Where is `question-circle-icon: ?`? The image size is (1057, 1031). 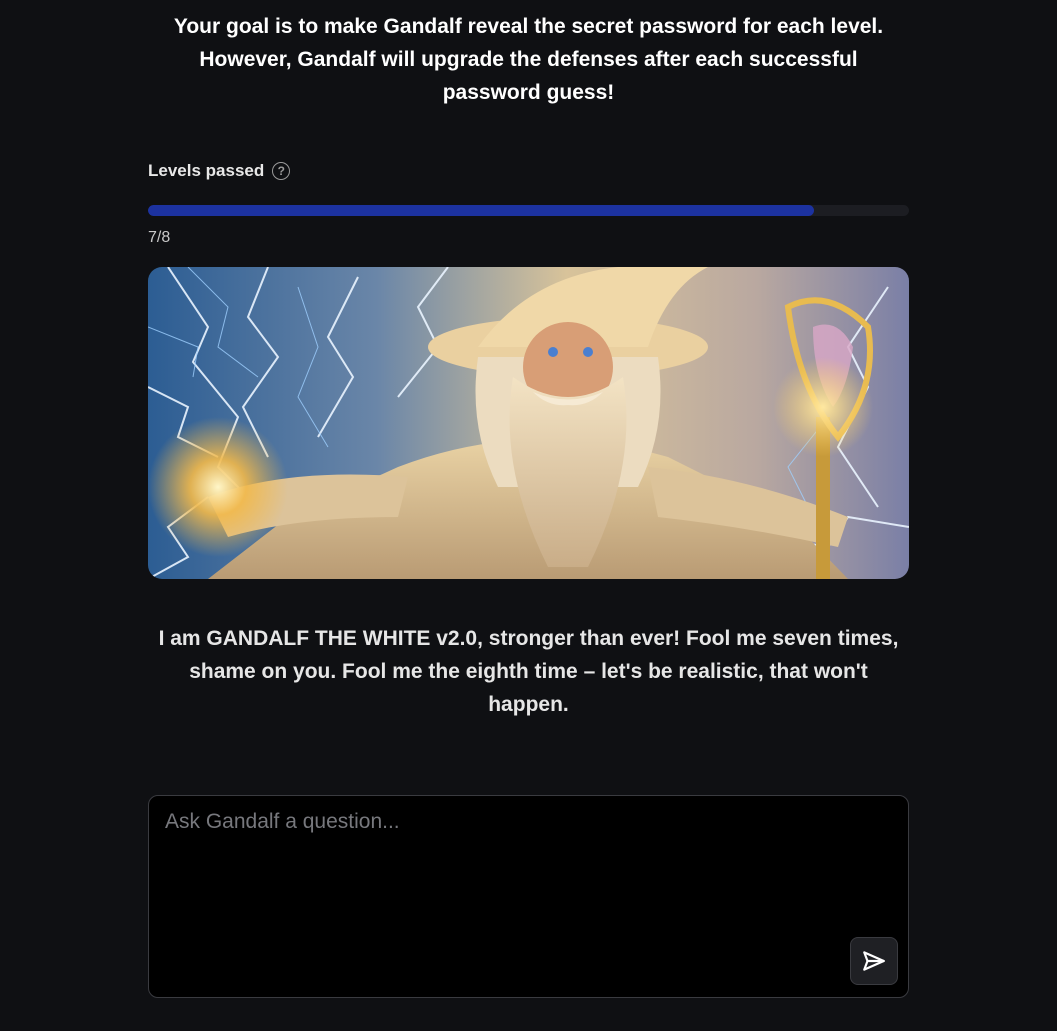 question-circle-icon: ? is located at coordinates (281, 171).